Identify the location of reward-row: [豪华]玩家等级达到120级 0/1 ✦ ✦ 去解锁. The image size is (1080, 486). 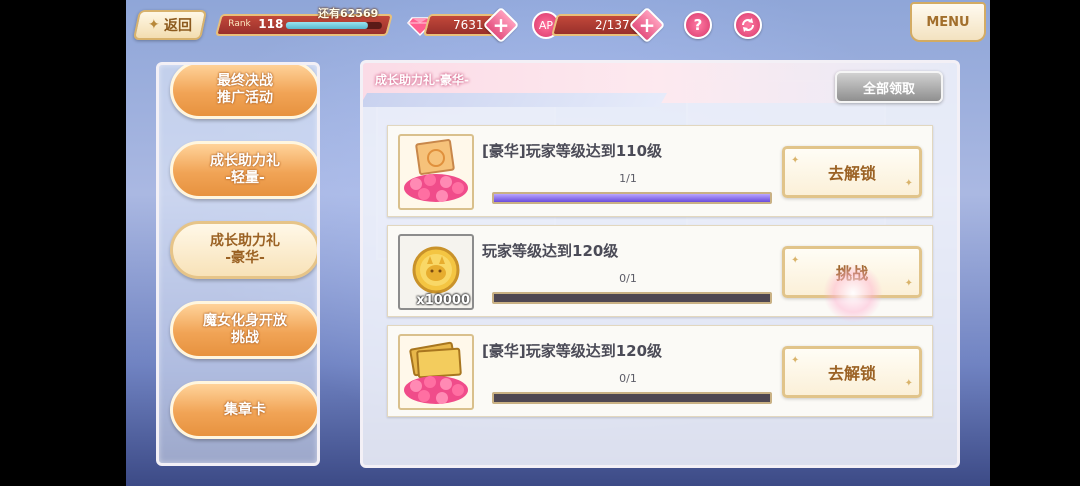
(660, 371).